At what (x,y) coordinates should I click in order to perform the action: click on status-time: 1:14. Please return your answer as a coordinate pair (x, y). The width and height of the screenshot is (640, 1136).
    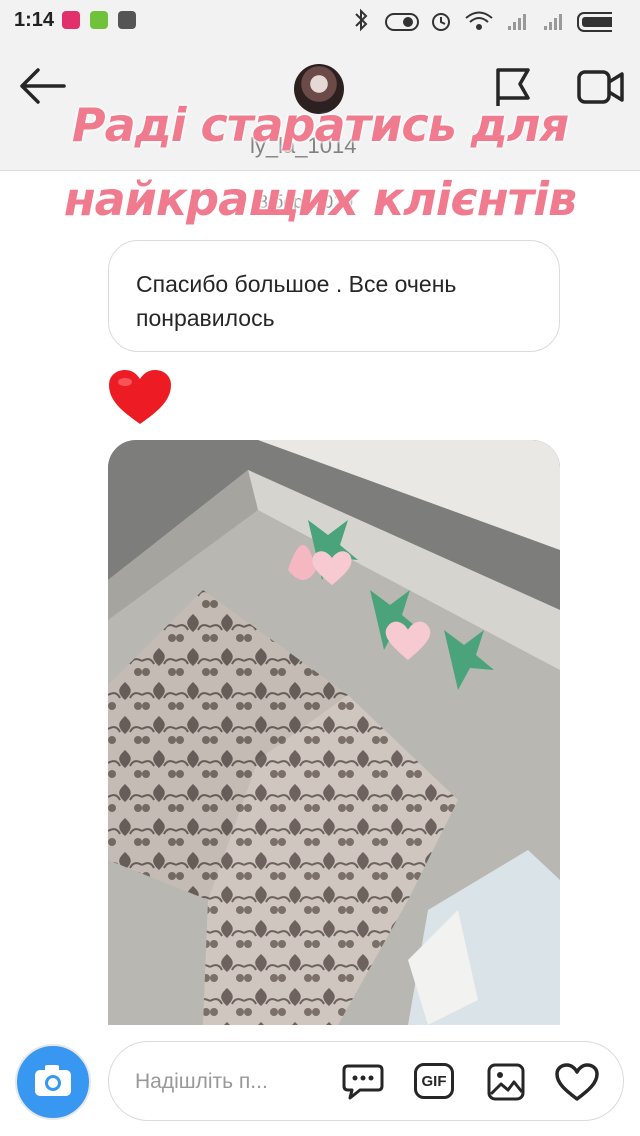
    Looking at the image, I should click on (34, 20).